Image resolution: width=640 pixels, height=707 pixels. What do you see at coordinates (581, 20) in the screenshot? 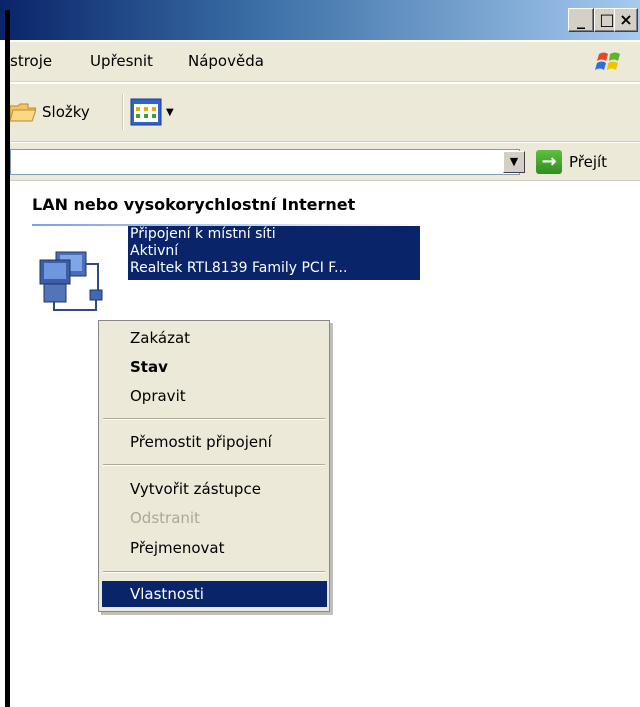
I see `minimize-button: _` at bounding box center [581, 20].